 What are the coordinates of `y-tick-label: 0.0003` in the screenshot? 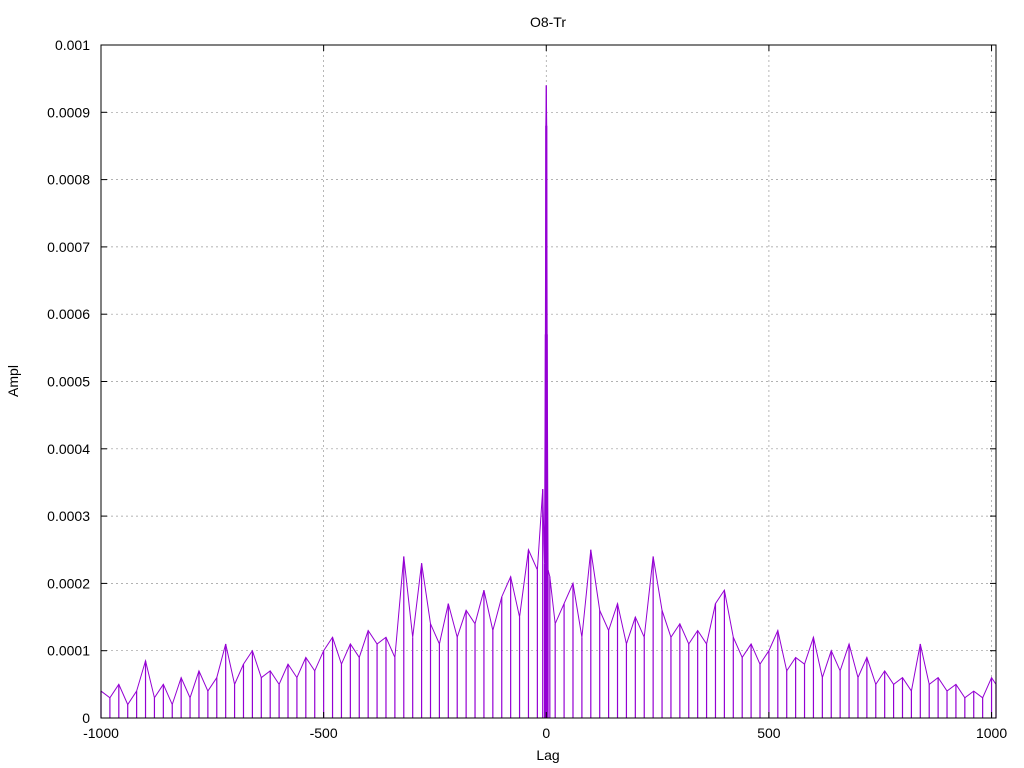 It's located at (68, 516).